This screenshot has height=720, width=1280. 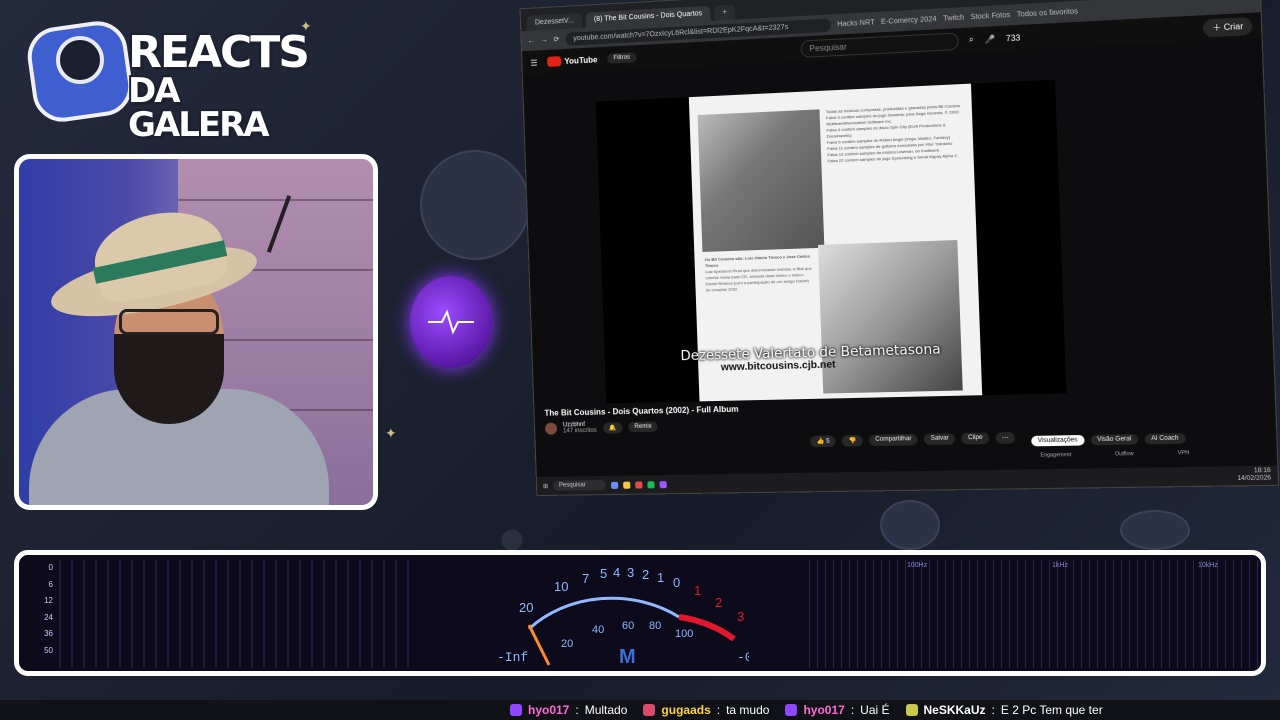 What do you see at coordinates (893, 440) in the screenshot?
I see `share-button: Compartilhar` at bounding box center [893, 440].